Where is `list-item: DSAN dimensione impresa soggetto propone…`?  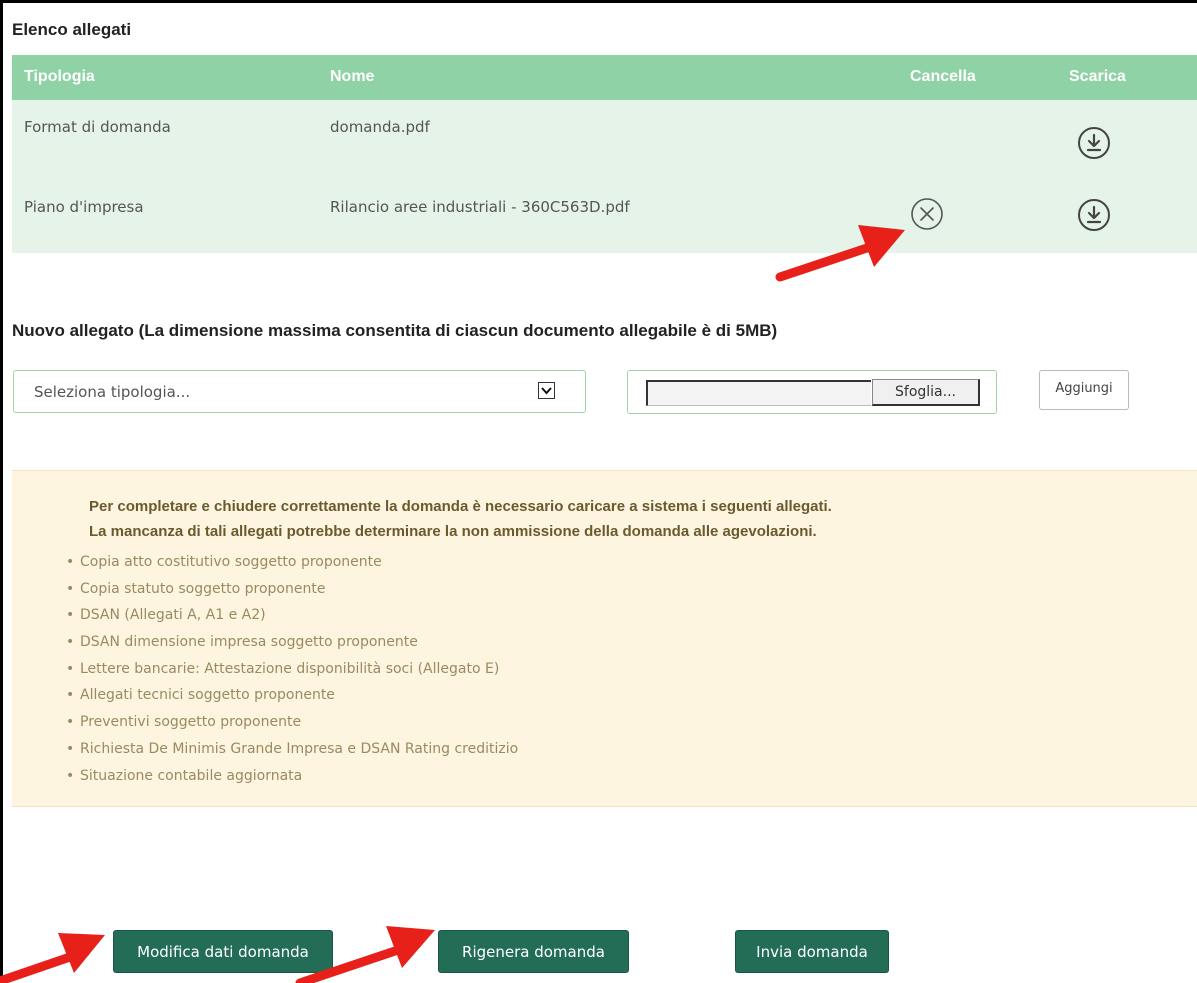 list-item: DSAN dimensione impresa soggetto propone… is located at coordinates (292, 642).